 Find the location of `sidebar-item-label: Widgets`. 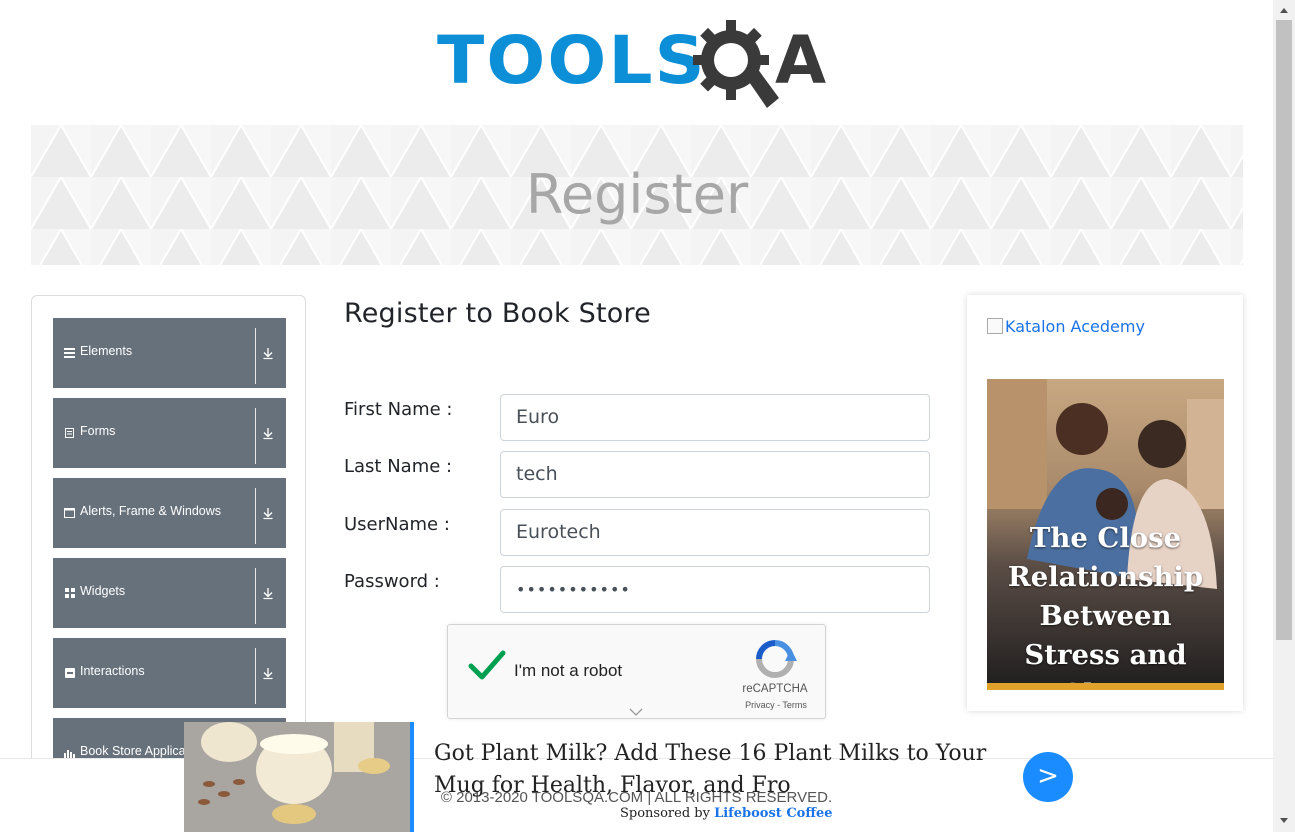

sidebar-item-label: Widgets is located at coordinates (103, 591).